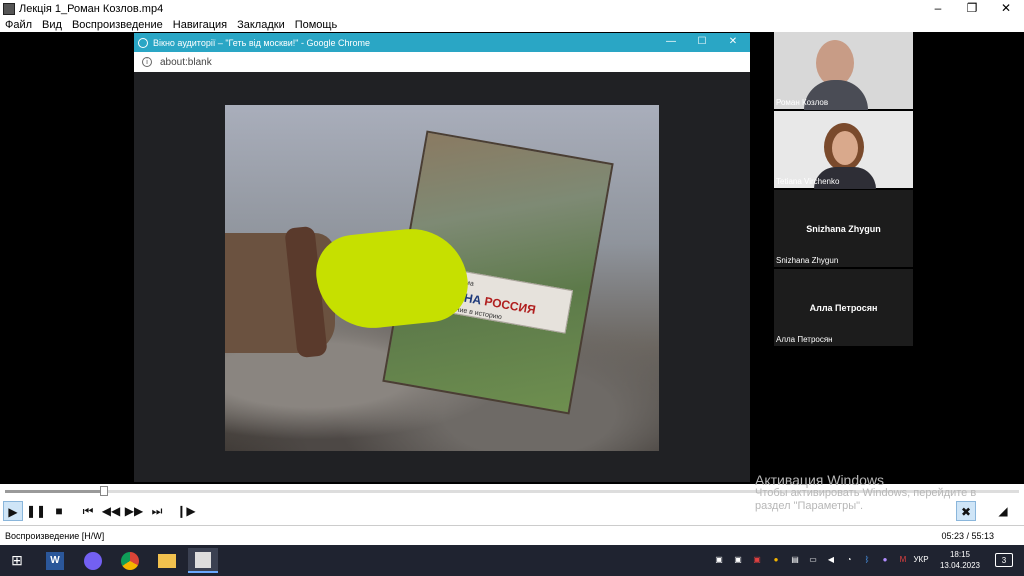 The image size is (1024, 576). Describe the element at coordinates (130, 560) in the screenshot. I see `chrome-icon` at that location.